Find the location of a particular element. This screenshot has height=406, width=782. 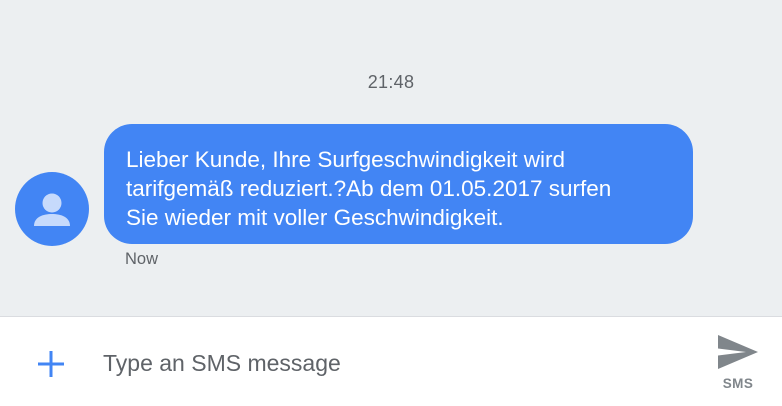

contact-avatar is located at coordinates (52, 209).